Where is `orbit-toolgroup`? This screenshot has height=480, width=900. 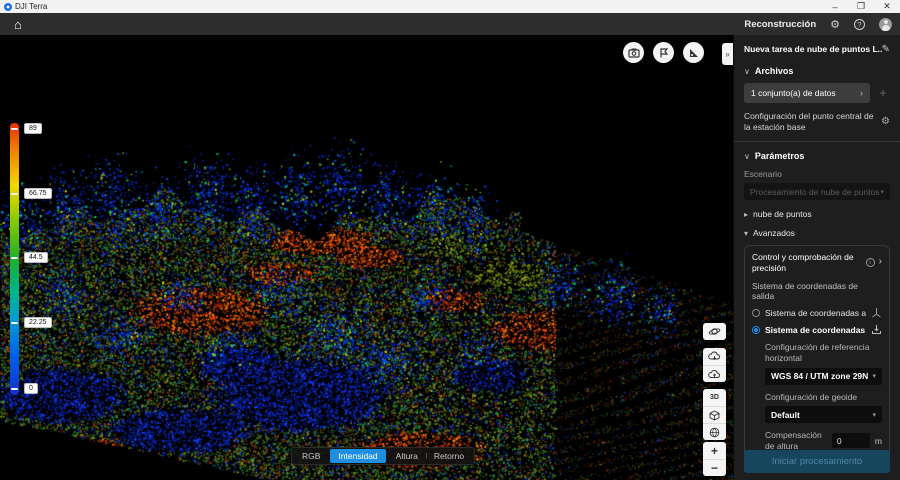
orbit-toolgroup is located at coordinates (714, 331).